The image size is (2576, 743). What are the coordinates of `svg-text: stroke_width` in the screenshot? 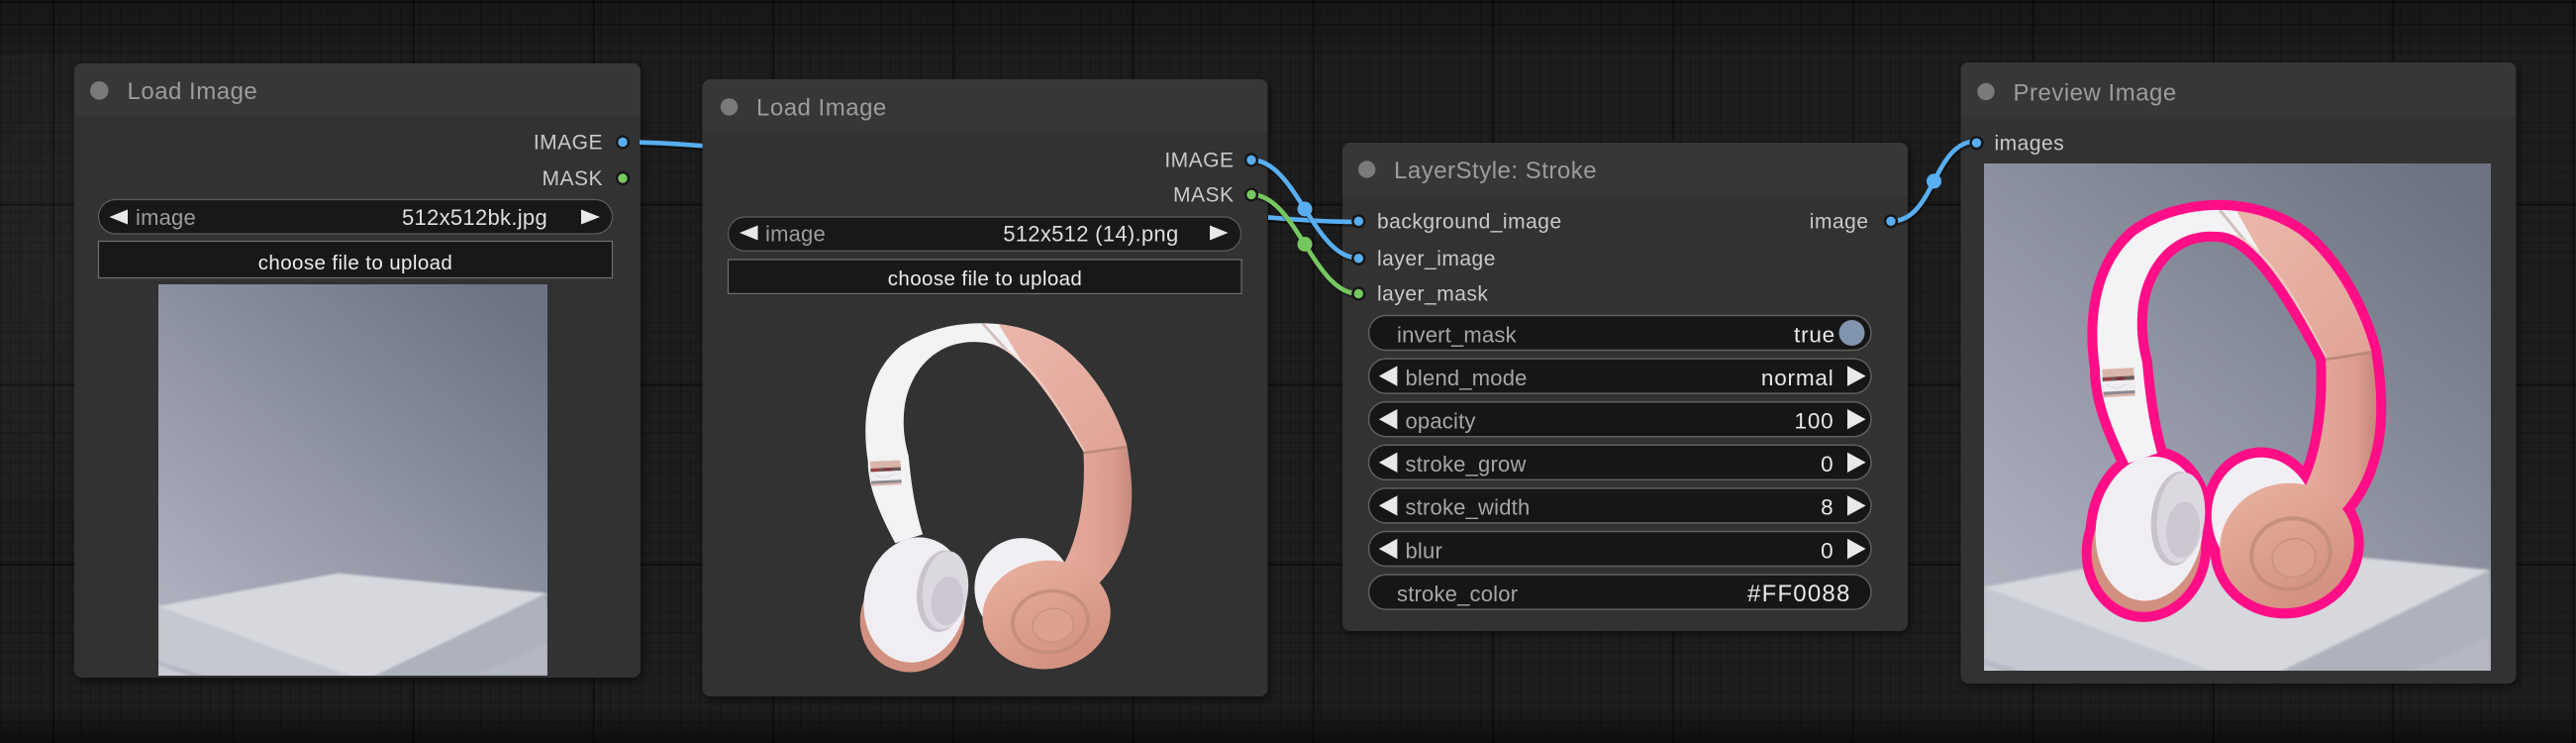 It's located at (1468, 507).